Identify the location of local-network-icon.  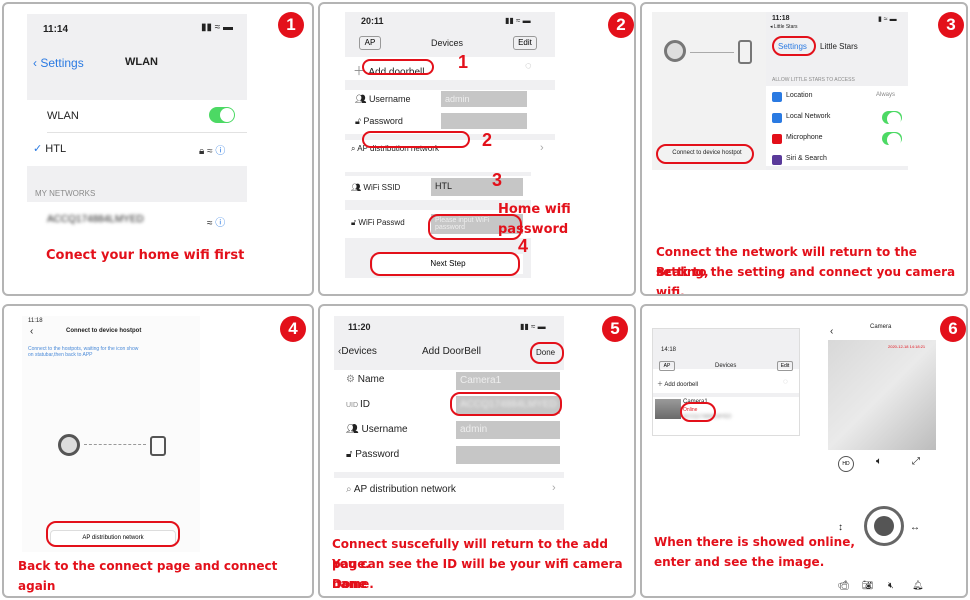
(777, 118).